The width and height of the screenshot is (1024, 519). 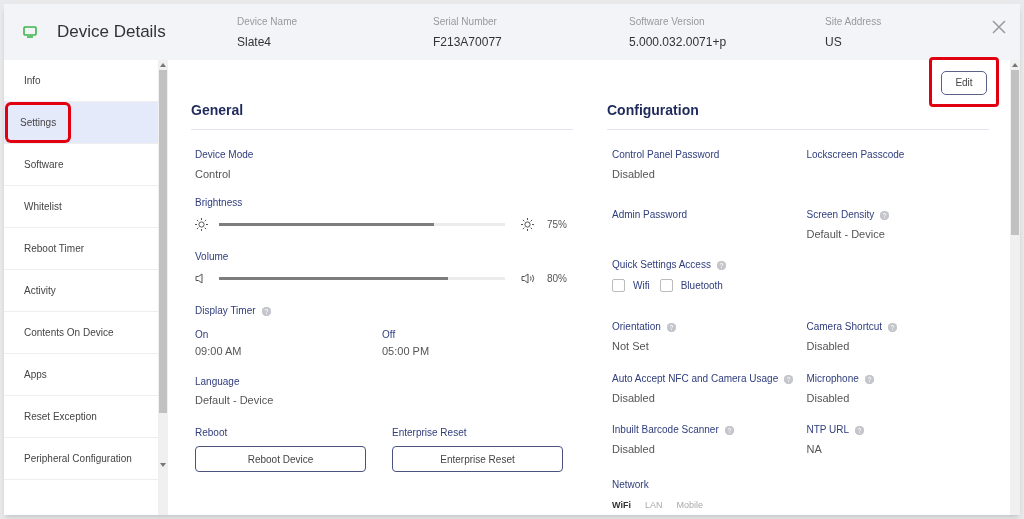 What do you see at coordinates (219, 351) in the screenshot?
I see `field-value: 09:00 AM` at bounding box center [219, 351].